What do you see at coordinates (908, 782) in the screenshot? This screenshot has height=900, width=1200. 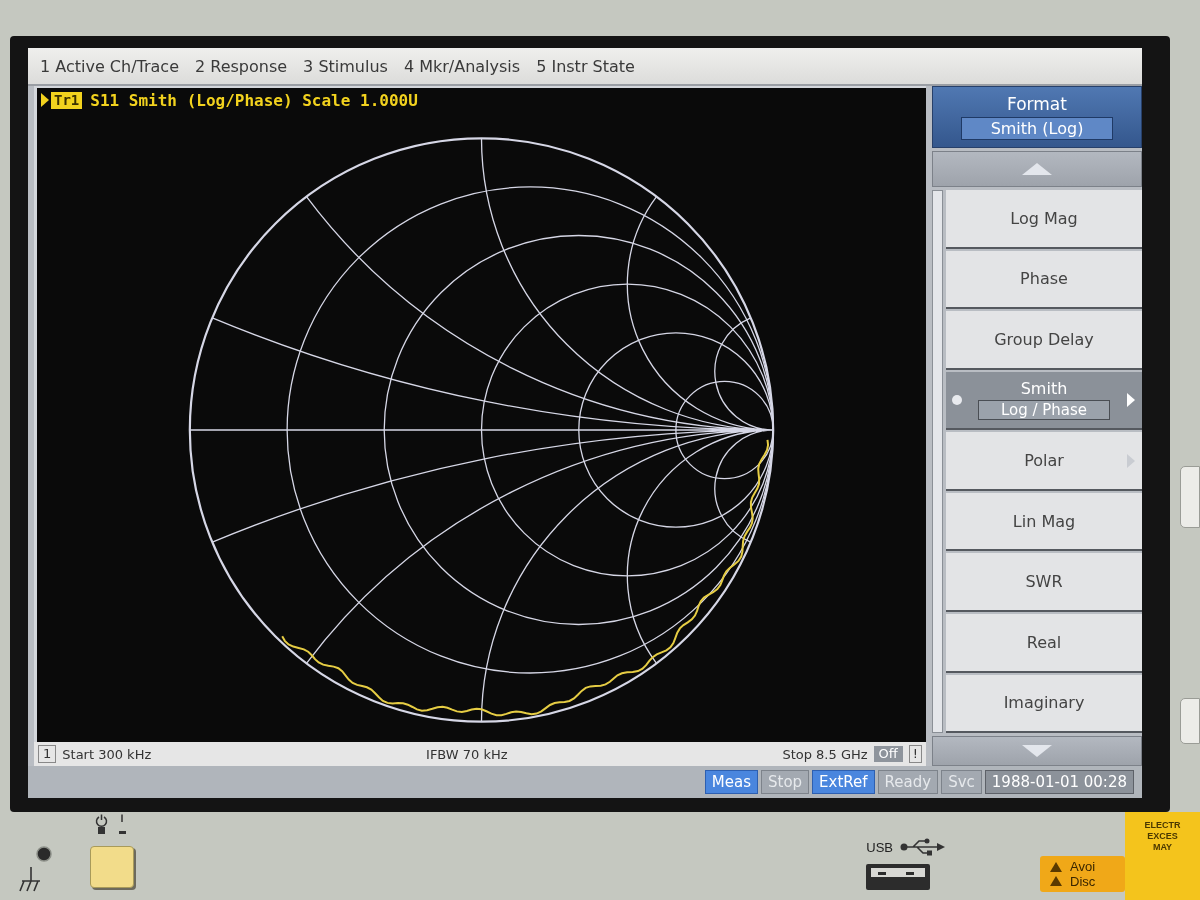 I see `status-indicator: Ready` at bounding box center [908, 782].